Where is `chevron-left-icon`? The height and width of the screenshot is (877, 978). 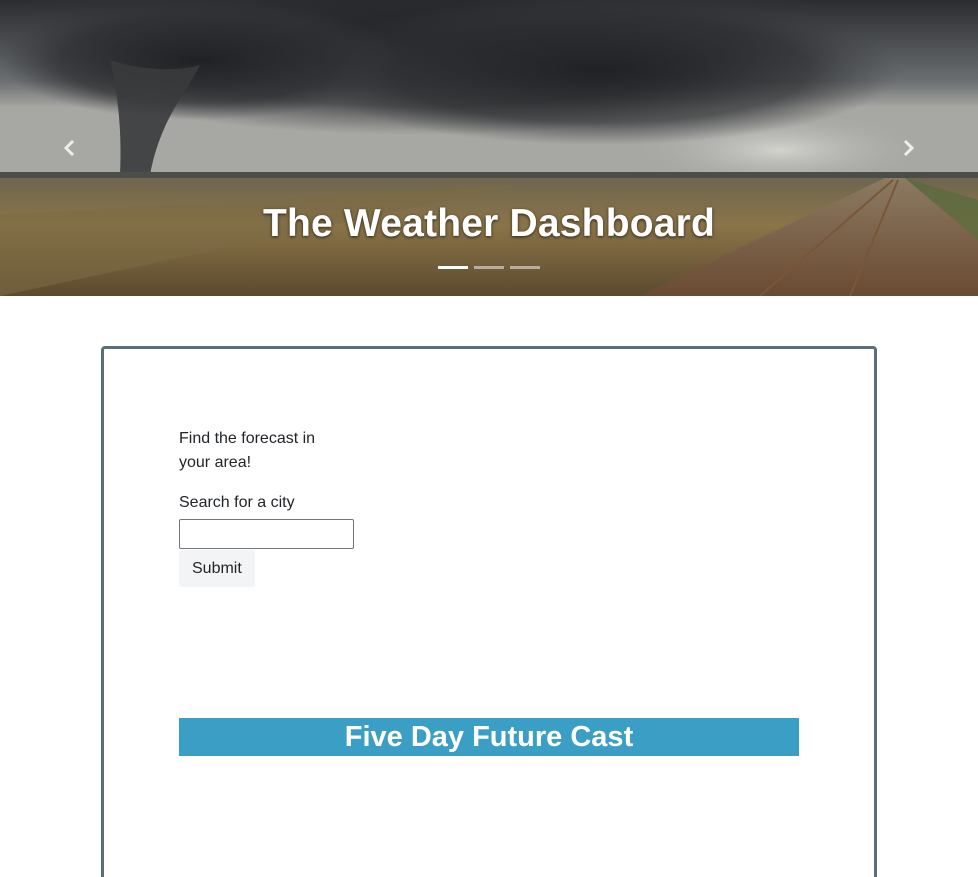
chevron-left-icon is located at coordinates (69, 148).